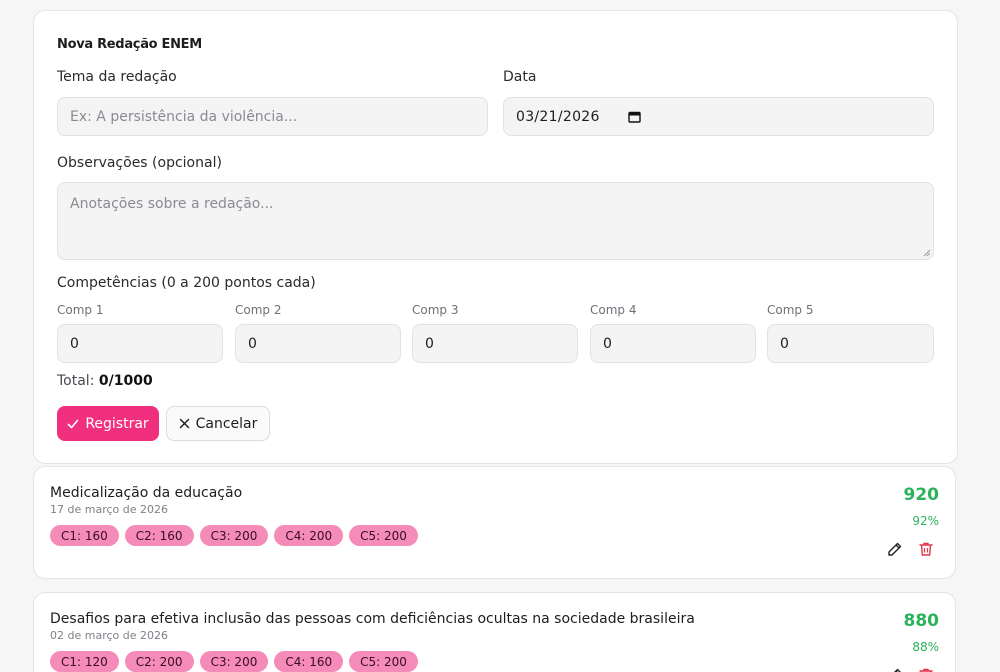 This screenshot has height=672, width=1000. I want to click on total-score: Total: 0/1000, so click(105, 381).